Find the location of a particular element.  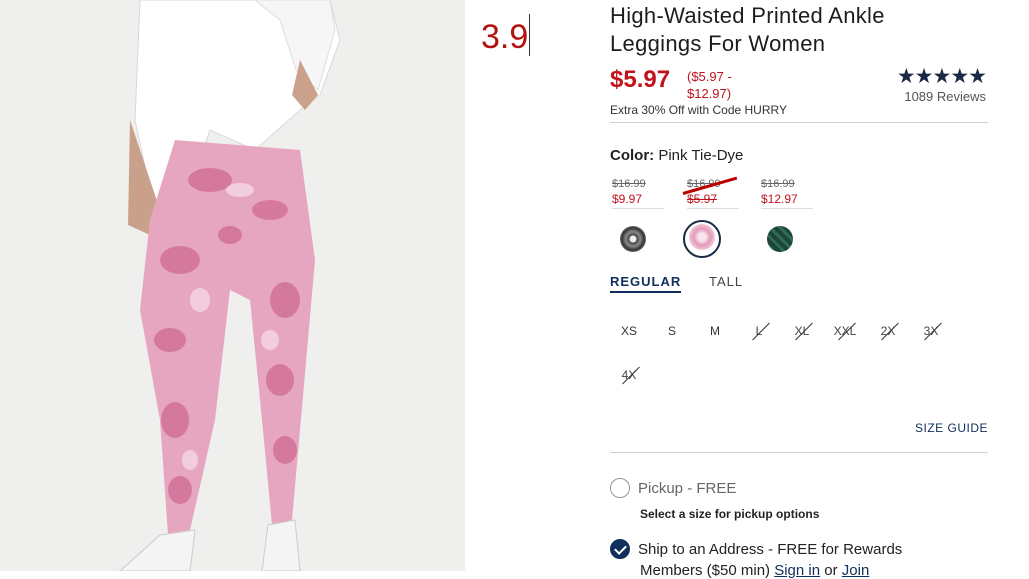

size-4x-unavailable: 4X is located at coordinates (629, 375).